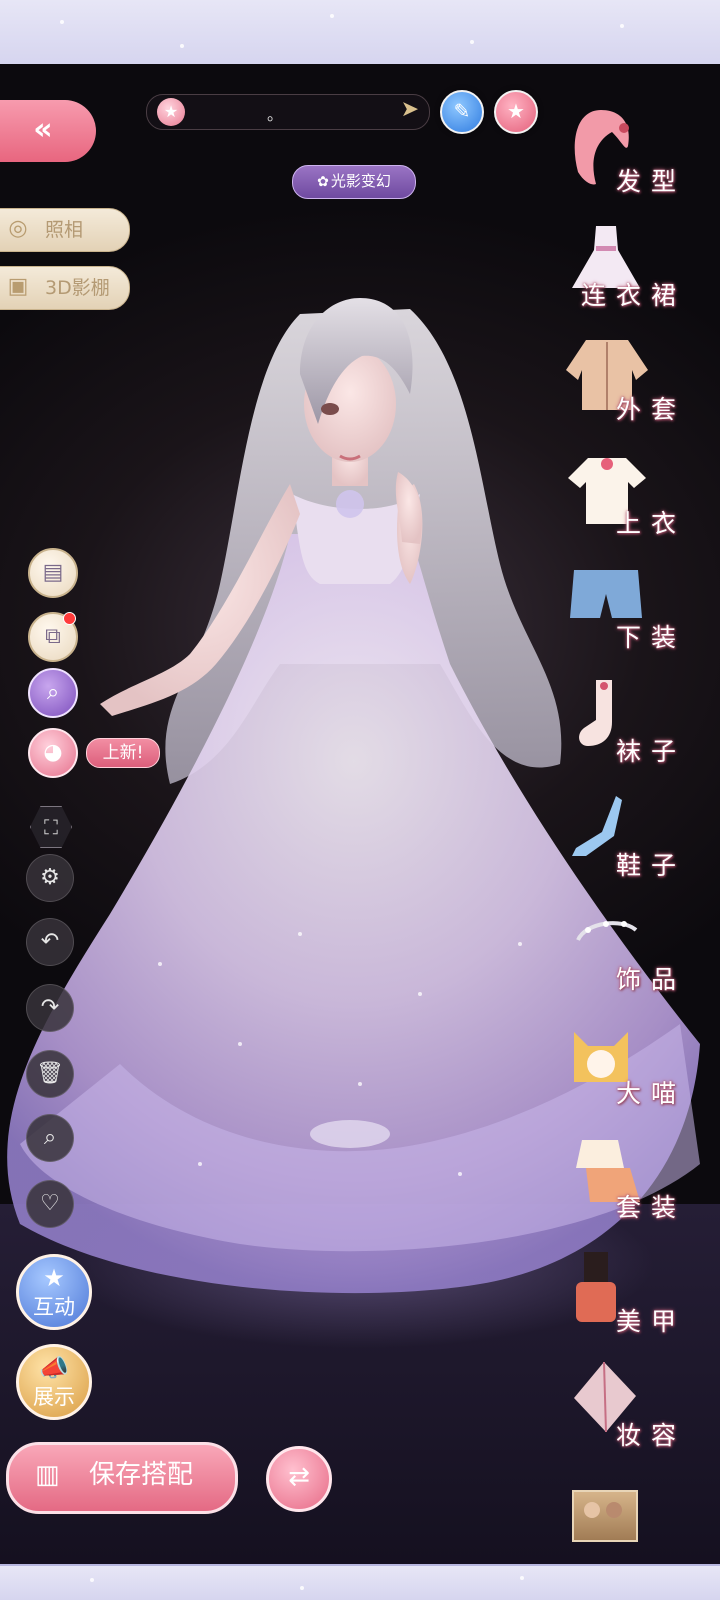 Image resolution: width=720 pixels, height=1600 pixels. I want to click on redo-icon: ↷, so click(50, 1008).